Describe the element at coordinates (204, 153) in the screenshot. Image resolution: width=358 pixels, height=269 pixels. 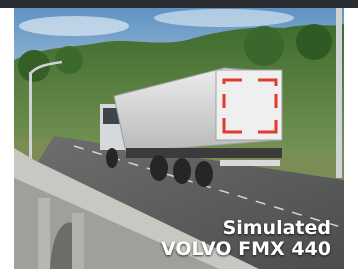
I see `trailer-chassis` at that location.